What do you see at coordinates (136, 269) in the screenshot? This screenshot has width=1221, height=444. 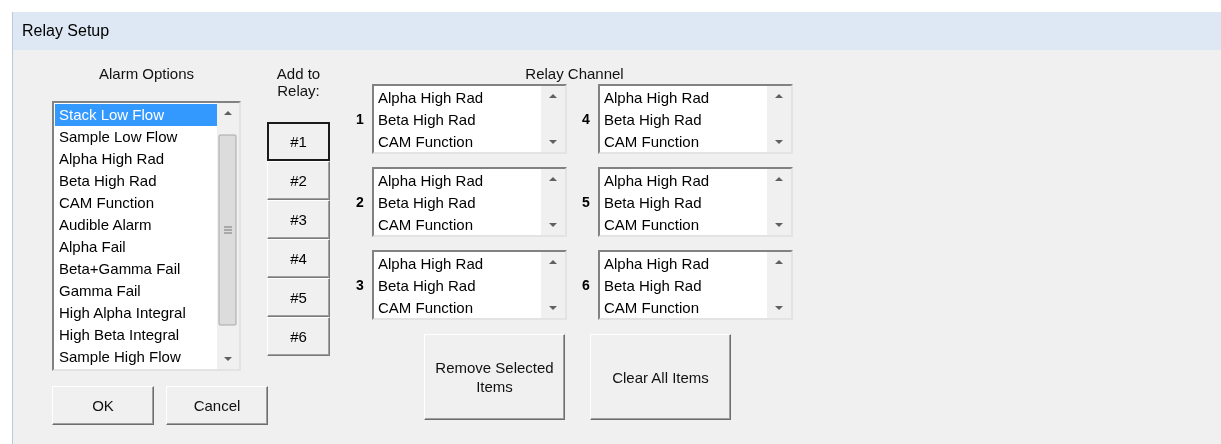 I see `list-item: Beta+Gamma Fail` at bounding box center [136, 269].